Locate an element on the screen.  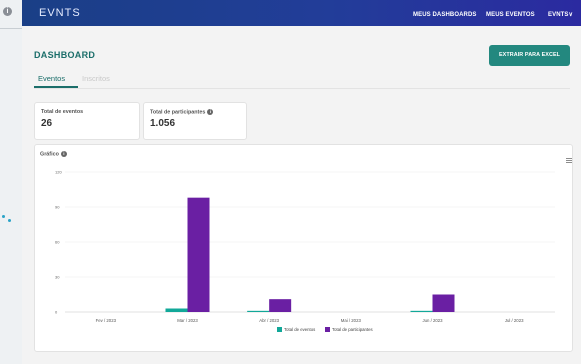
total-events-value: 26 is located at coordinates (47, 123).